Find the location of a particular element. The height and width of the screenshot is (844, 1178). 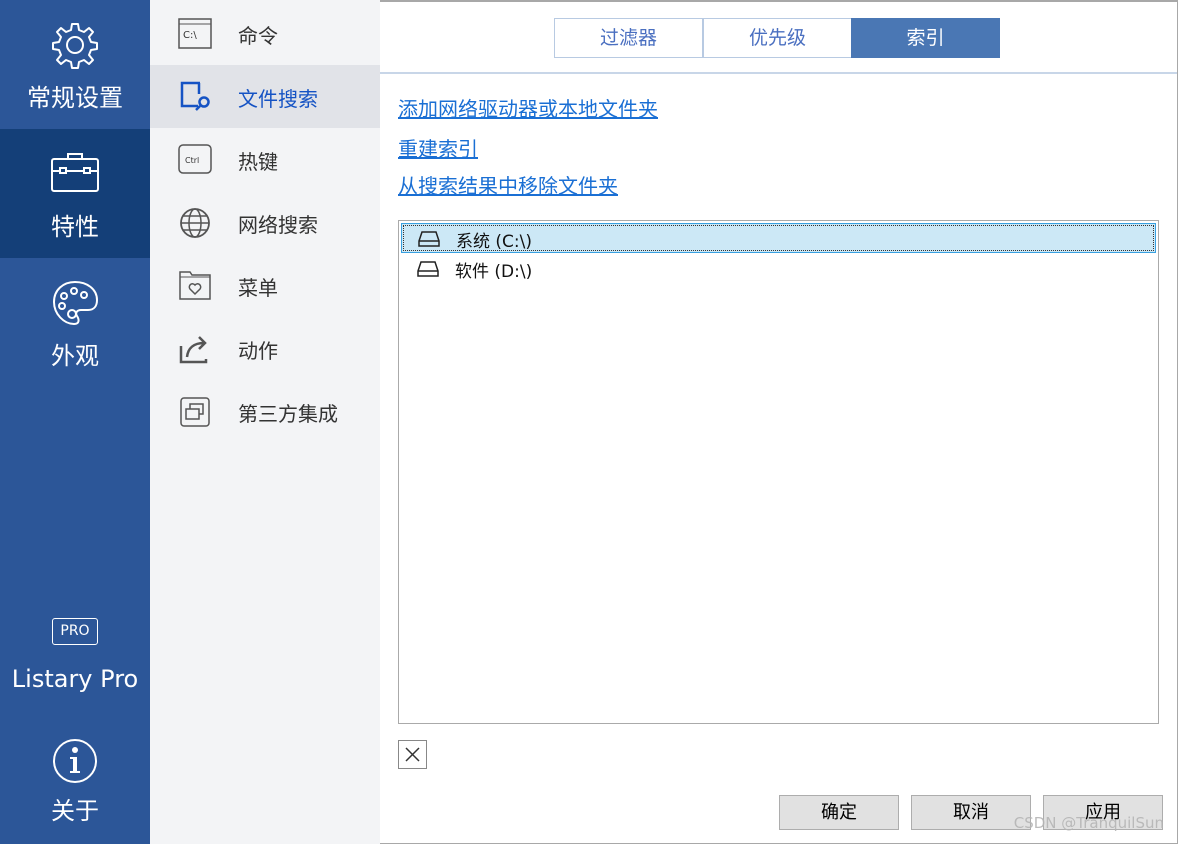

sidebar-item-label: 菜单 is located at coordinates (258, 288).